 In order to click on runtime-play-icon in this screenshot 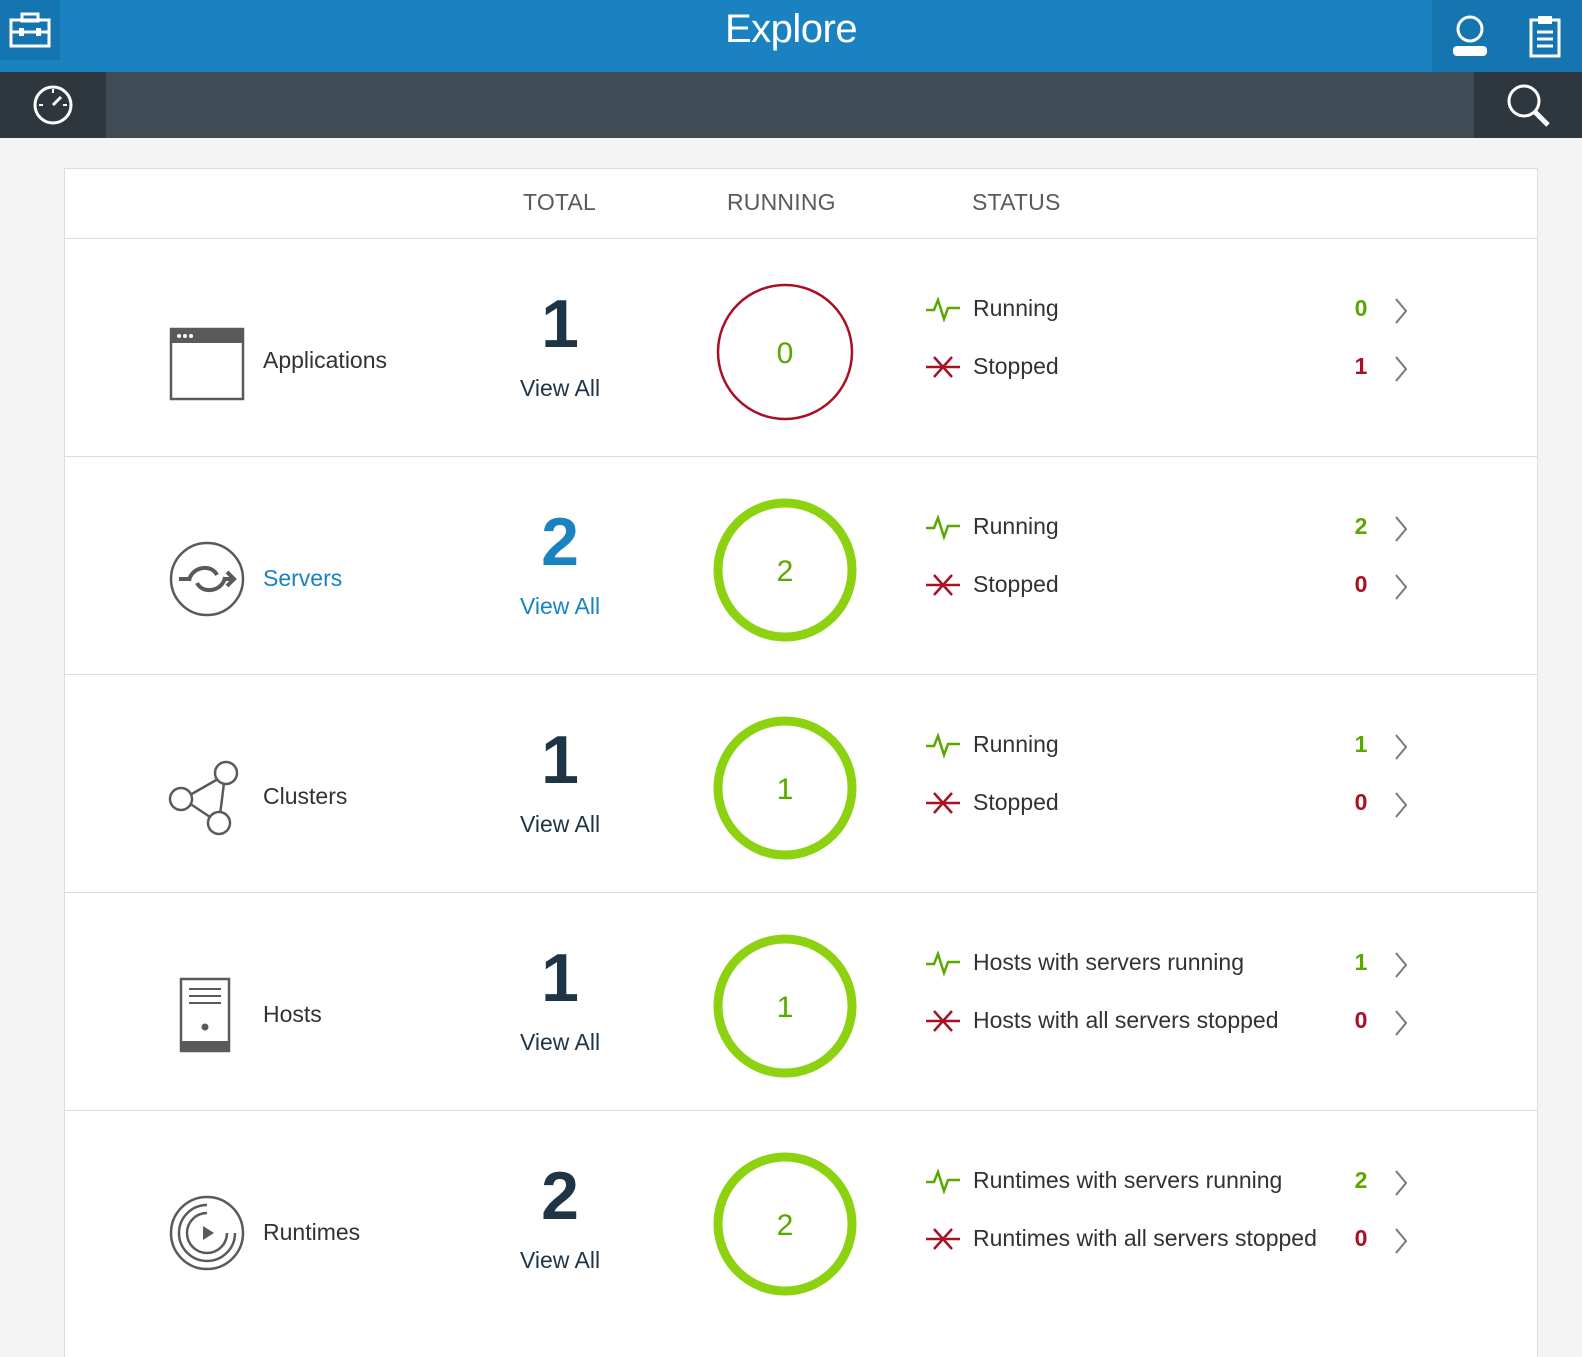, I will do `click(207, 1233)`.